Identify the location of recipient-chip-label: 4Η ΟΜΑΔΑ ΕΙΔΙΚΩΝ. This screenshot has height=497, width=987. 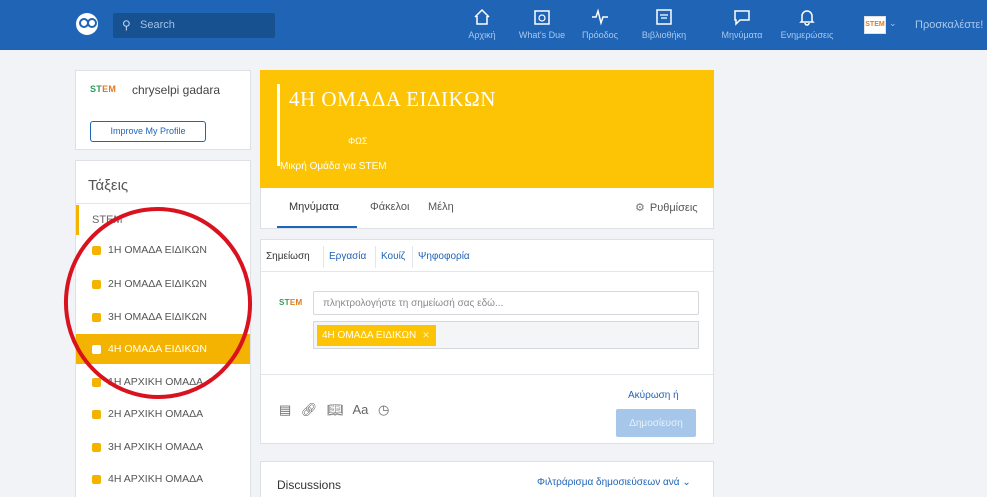
(369, 335).